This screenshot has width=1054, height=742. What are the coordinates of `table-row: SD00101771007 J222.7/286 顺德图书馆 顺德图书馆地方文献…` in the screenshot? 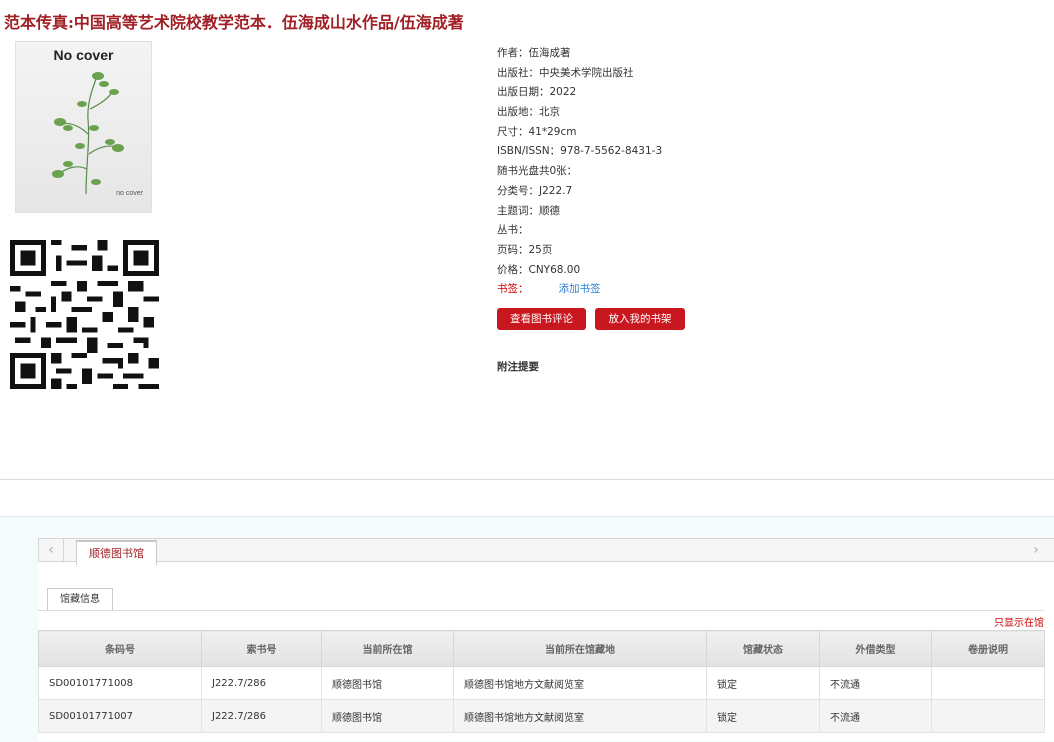 It's located at (541, 716).